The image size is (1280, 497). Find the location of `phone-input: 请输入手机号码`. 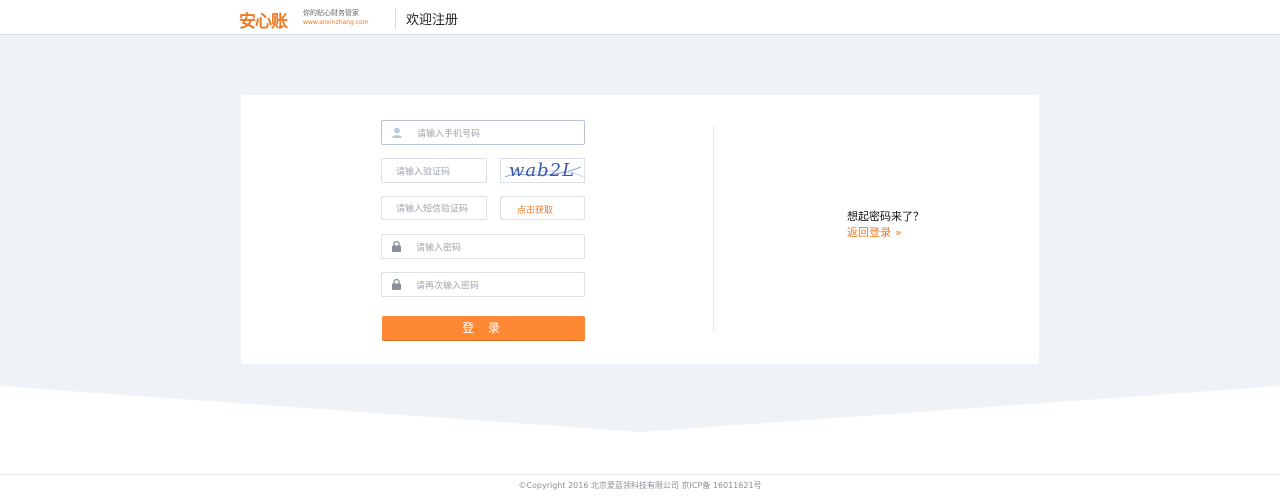

phone-input: 请输入手机号码 is located at coordinates (483, 132).